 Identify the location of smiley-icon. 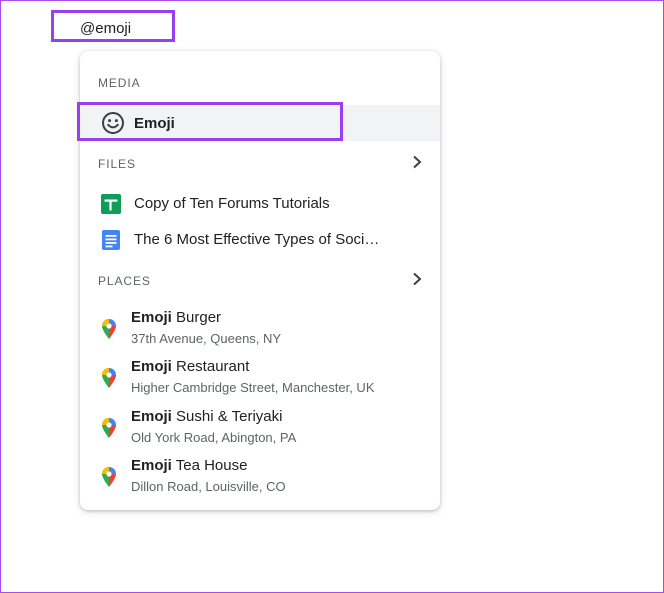
(113, 123).